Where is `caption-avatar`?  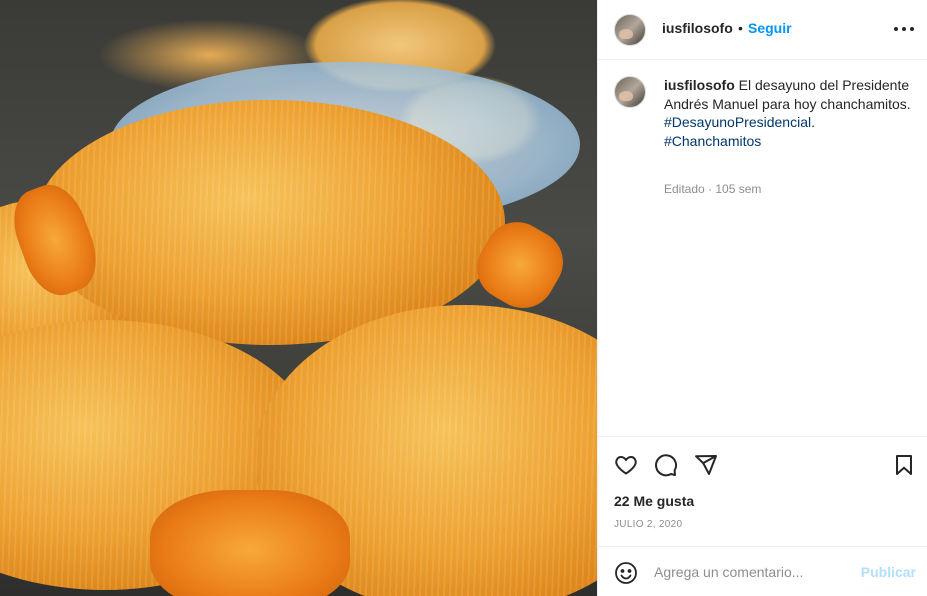
caption-avatar is located at coordinates (630, 92).